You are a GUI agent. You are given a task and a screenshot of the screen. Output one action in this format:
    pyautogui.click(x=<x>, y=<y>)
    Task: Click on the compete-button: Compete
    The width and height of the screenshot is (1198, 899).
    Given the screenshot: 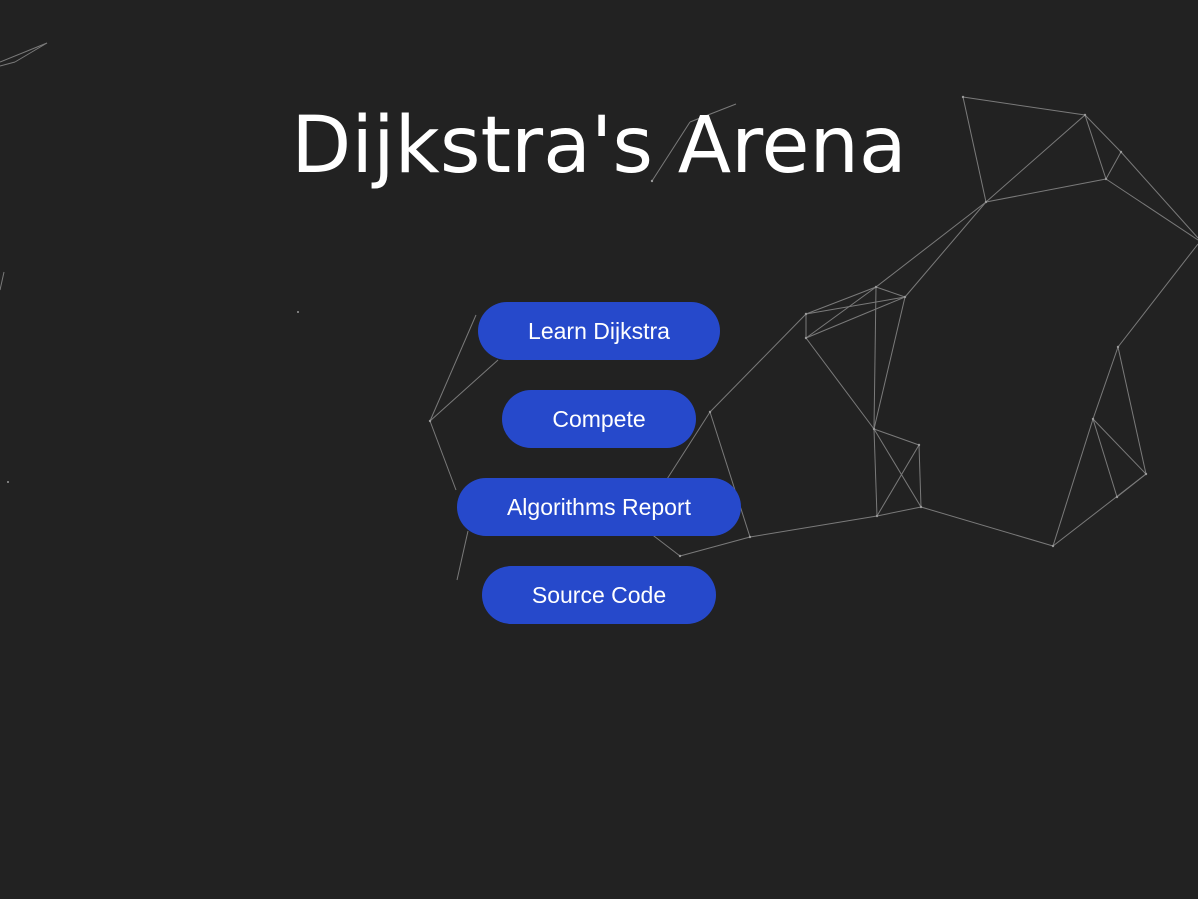 What is the action you would take?
    pyautogui.click(x=599, y=419)
    